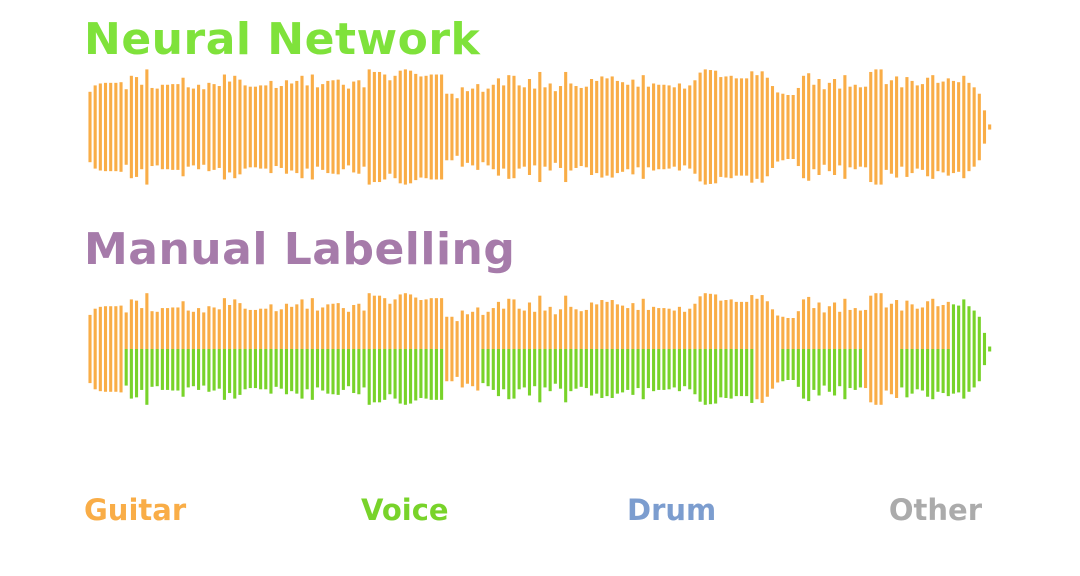 The image size is (1080, 576). Describe the element at coordinates (405, 510) in the screenshot. I see `legend-voice: Voice` at that location.